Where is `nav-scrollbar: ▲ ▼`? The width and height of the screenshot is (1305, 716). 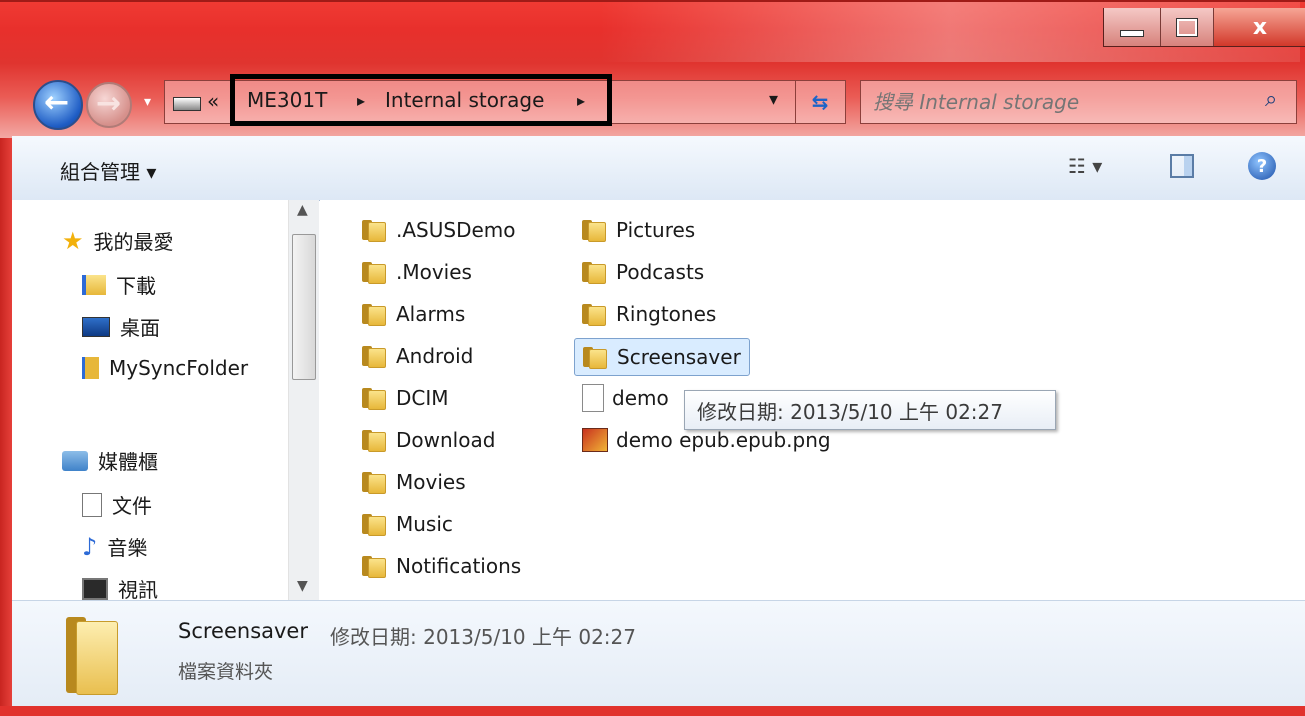
nav-scrollbar: ▲ ▼ is located at coordinates (303, 400).